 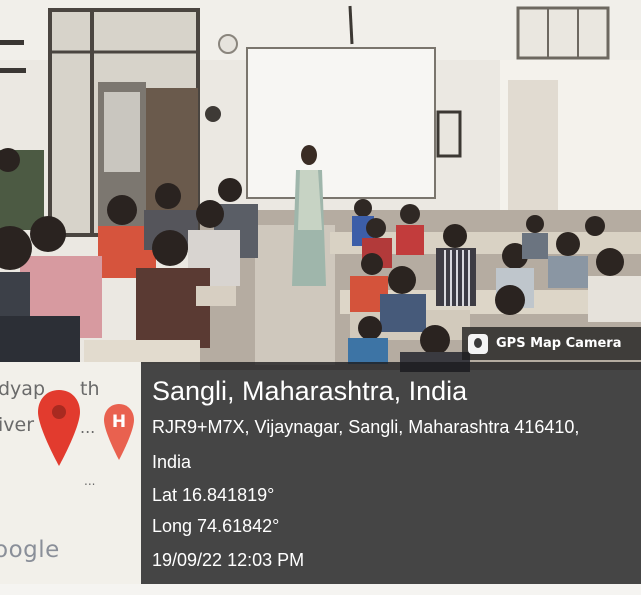 What do you see at coordinates (70, 473) in the screenshot?
I see `map-thumbnail: dyap th iver ... ... H oogle` at bounding box center [70, 473].